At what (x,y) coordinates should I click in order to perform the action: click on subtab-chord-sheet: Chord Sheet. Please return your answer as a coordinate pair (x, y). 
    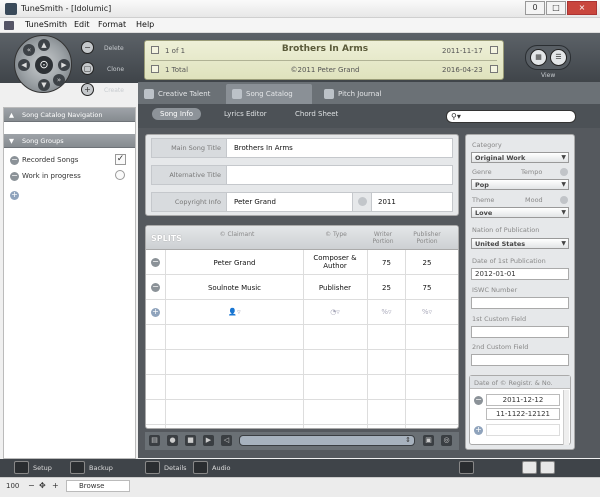
    Looking at the image, I should click on (316, 114).